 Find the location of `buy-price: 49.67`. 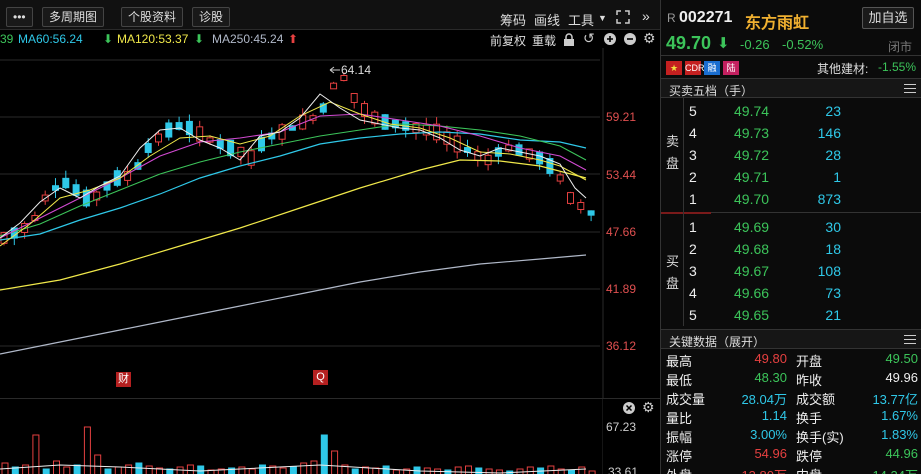

buy-price: 49.67 is located at coordinates (752, 271).